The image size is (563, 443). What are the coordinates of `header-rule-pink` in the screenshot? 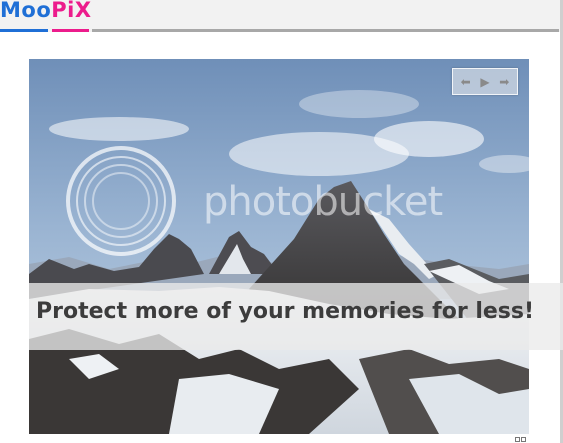 It's located at (70, 30).